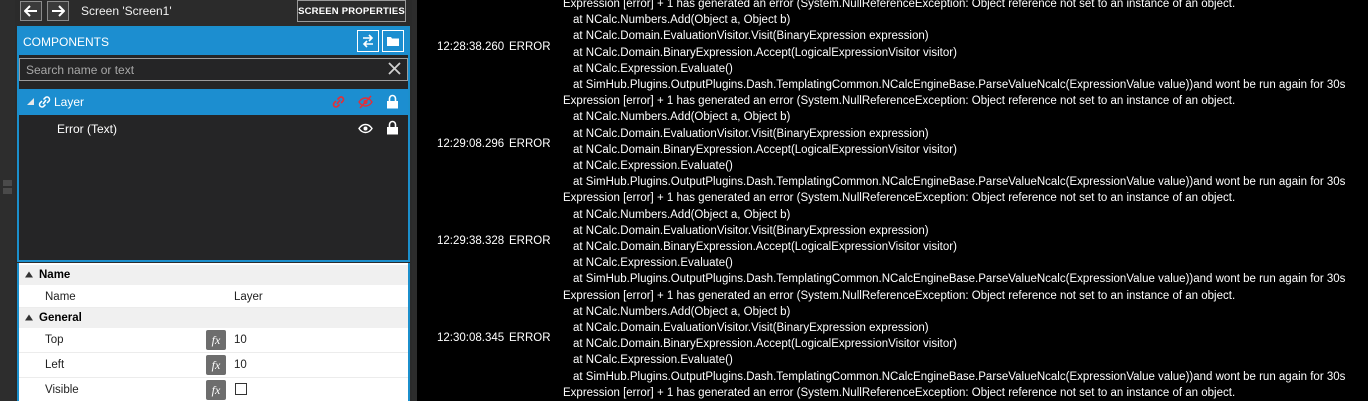  I want to click on back-button, so click(31, 11).